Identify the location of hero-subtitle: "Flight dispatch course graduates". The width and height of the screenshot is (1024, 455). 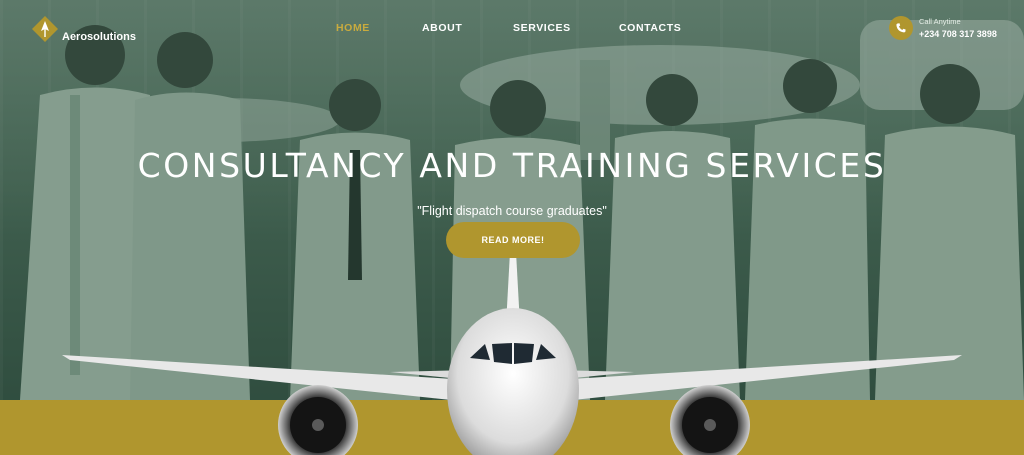
(512, 211).